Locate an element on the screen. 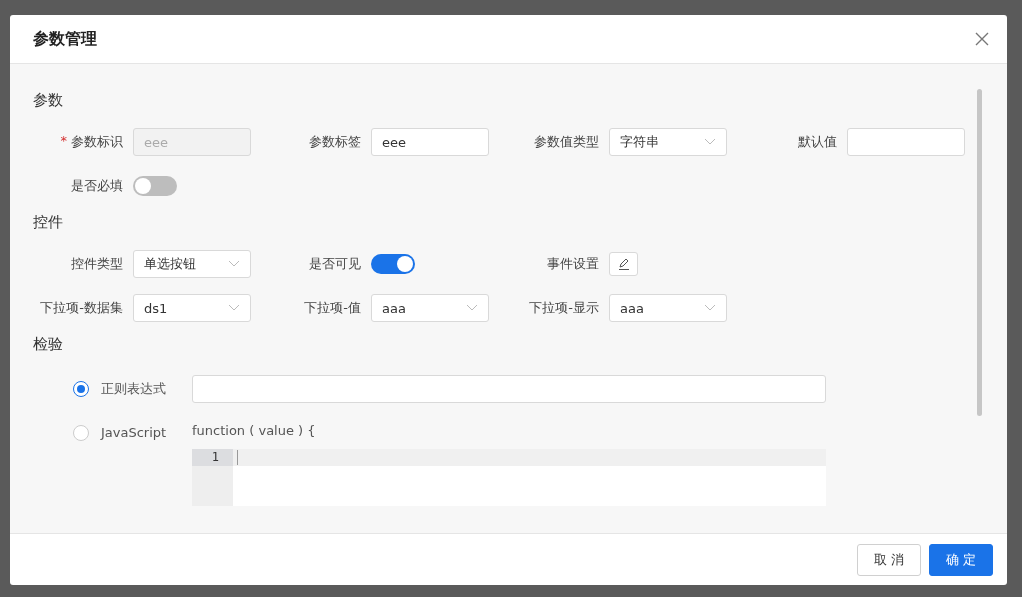 The image size is (1022, 597). field-label: 下拉项-数据集 is located at coordinates (81, 308).